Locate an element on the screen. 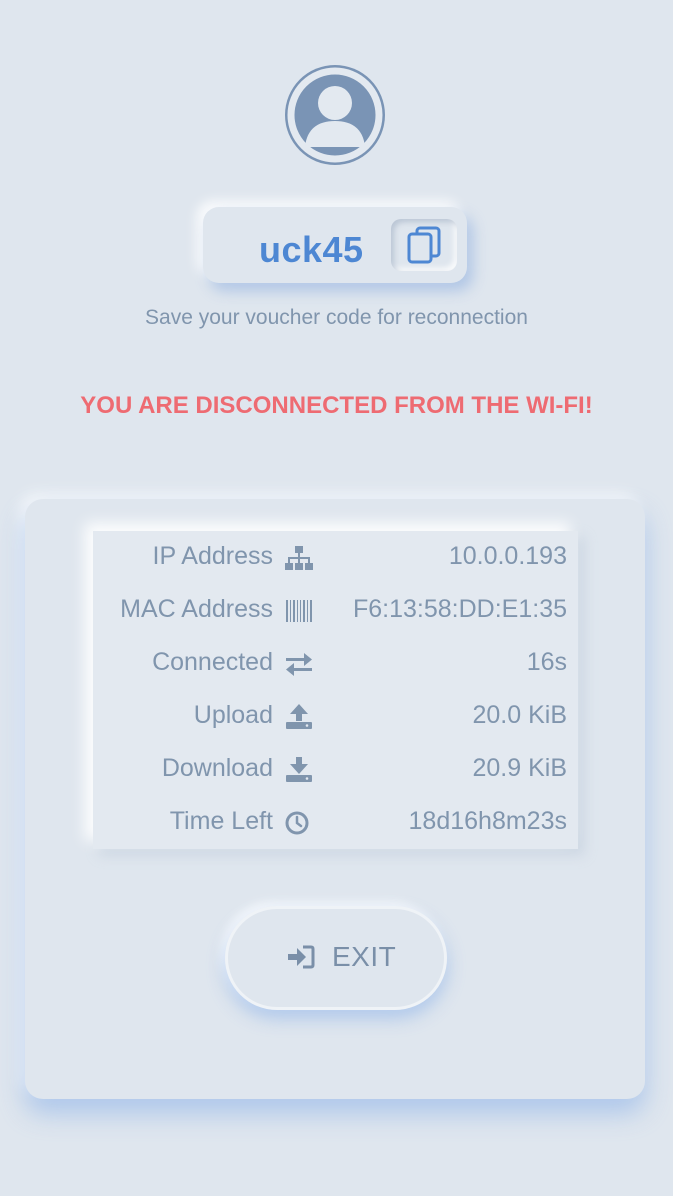  exit-button: EXIT is located at coordinates (336, 958).